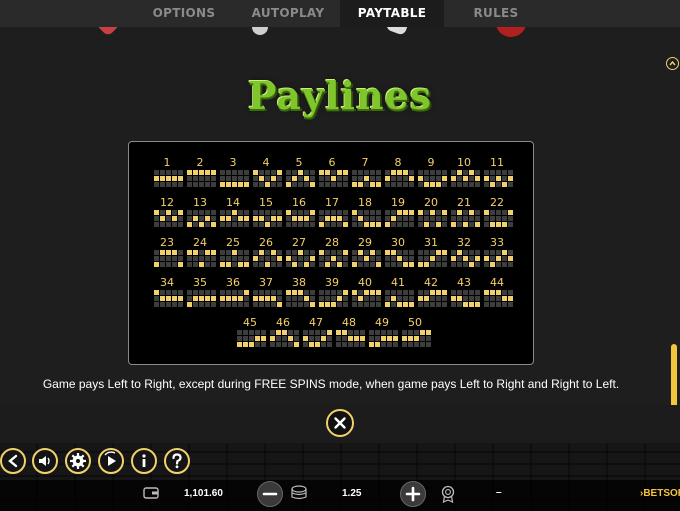  What do you see at coordinates (340, 95) in the screenshot?
I see `paylines-title: Paylines` at bounding box center [340, 95].